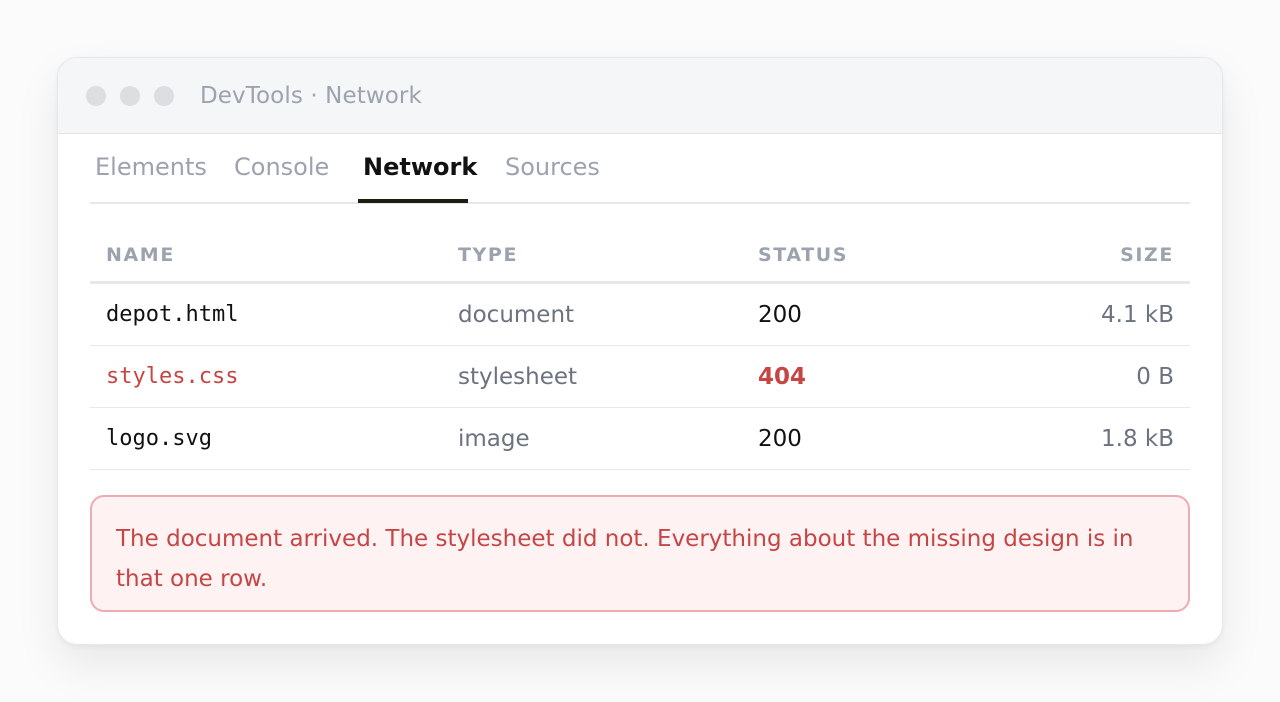 The image size is (1280, 702). I want to click on column-header-name: NAME, so click(140, 255).